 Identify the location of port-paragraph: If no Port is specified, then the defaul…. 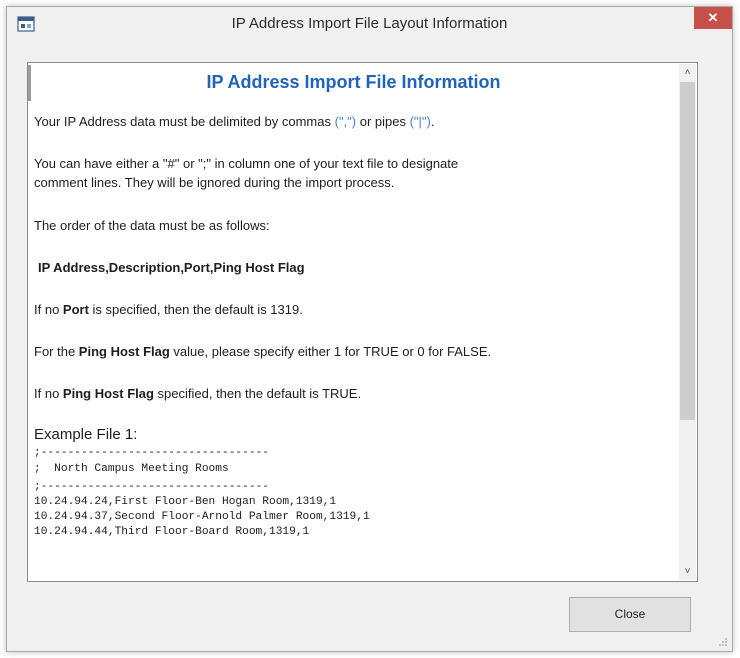
(353, 309).